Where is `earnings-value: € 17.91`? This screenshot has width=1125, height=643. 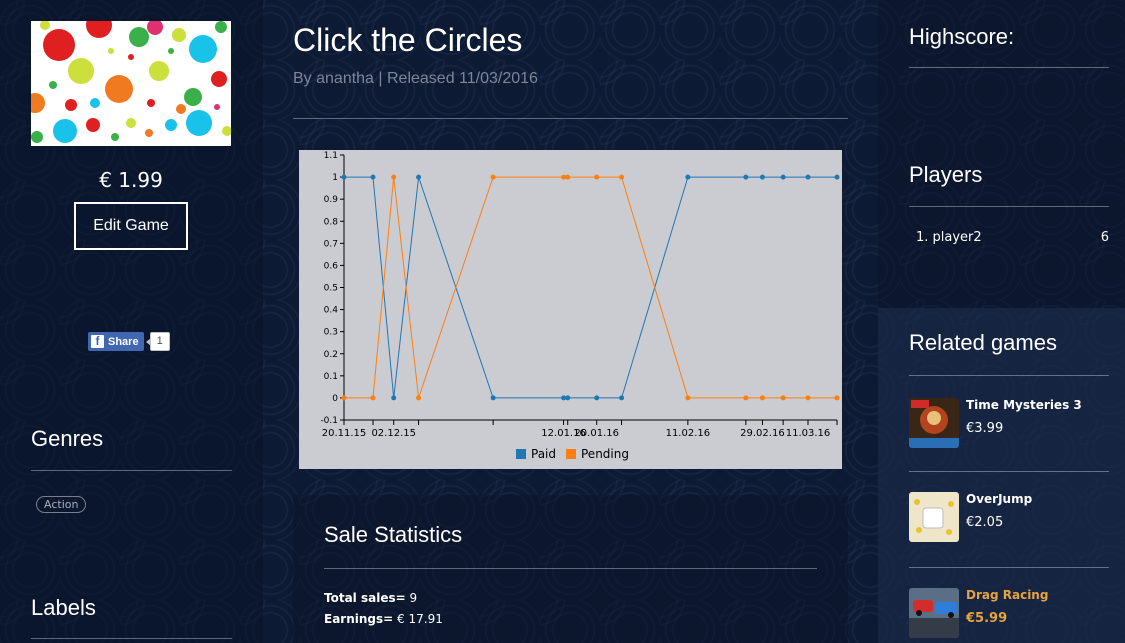 earnings-value: € 17.91 is located at coordinates (420, 619).